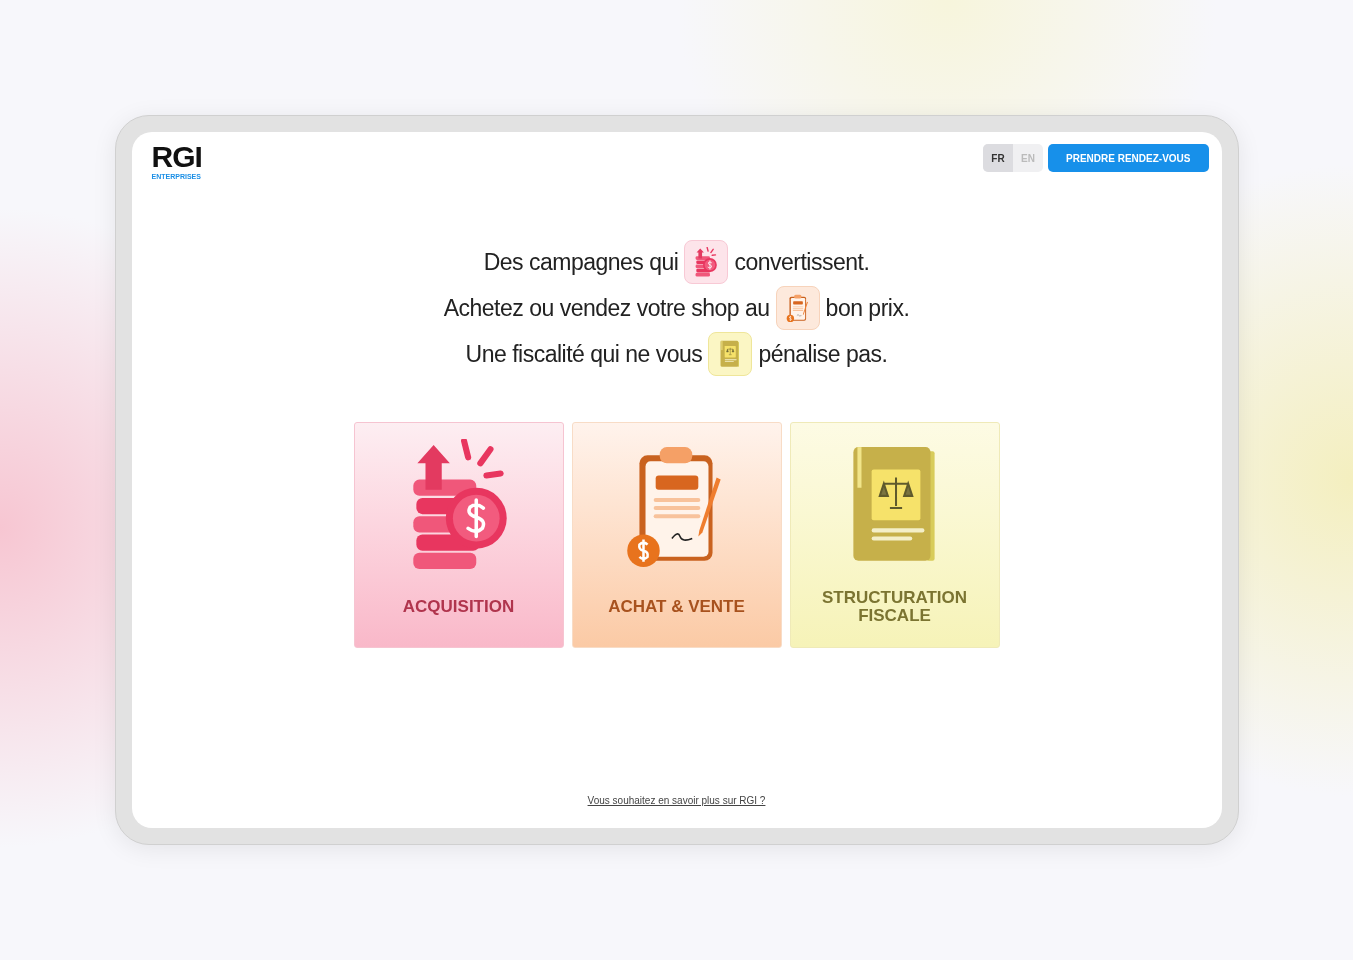 This screenshot has height=960, width=1353. I want to click on service-card: STRUCTURATION FISCALE, so click(894, 535).